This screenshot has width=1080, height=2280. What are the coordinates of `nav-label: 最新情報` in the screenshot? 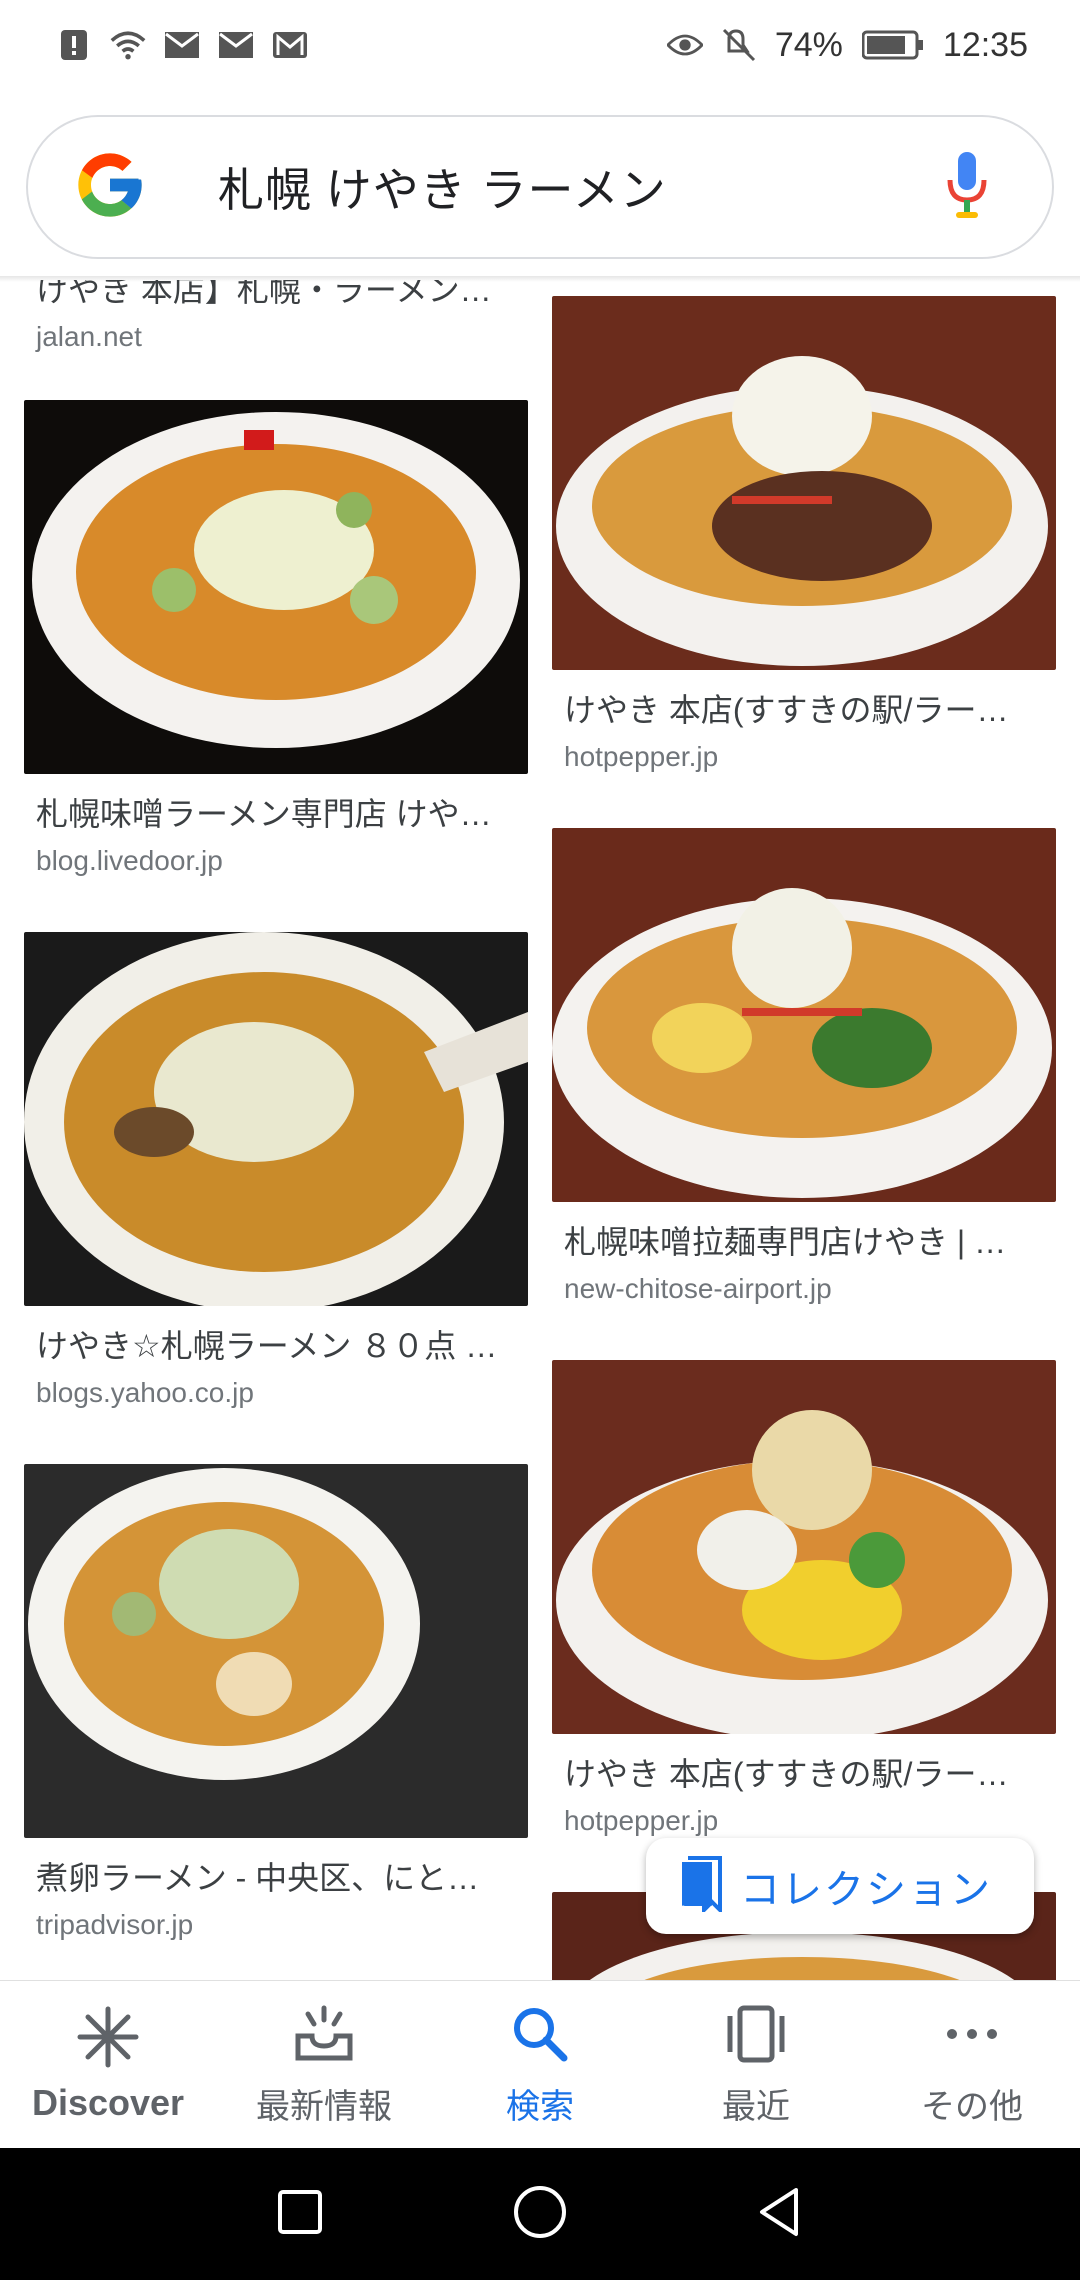 It's located at (324, 2106).